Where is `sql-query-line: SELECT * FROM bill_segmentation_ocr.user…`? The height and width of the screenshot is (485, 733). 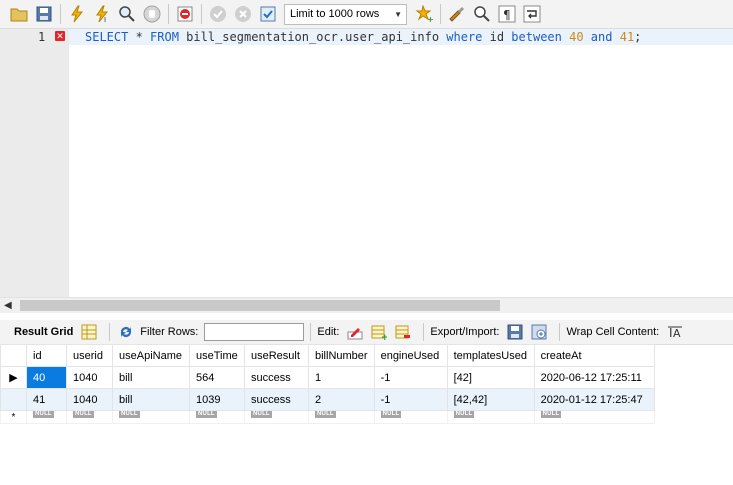 sql-query-line: SELECT * FROM bill_segmentation_ocr.user… is located at coordinates (363, 37).